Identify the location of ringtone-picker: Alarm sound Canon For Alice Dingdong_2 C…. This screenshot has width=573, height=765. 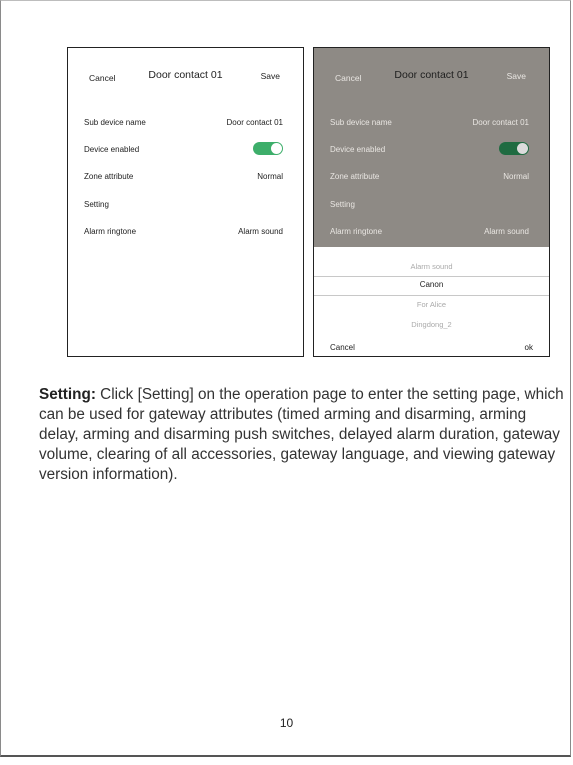
(431, 301).